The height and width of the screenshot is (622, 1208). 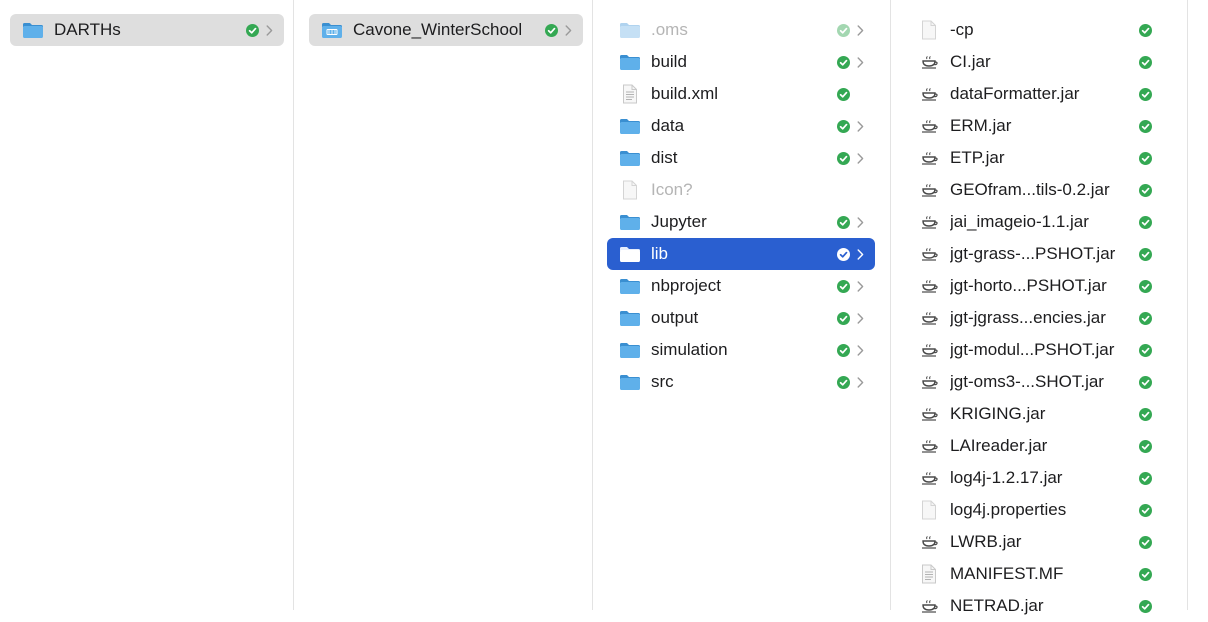 I want to click on finder-item-ci-jar: CI.jar, so click(x=1033, y=62).